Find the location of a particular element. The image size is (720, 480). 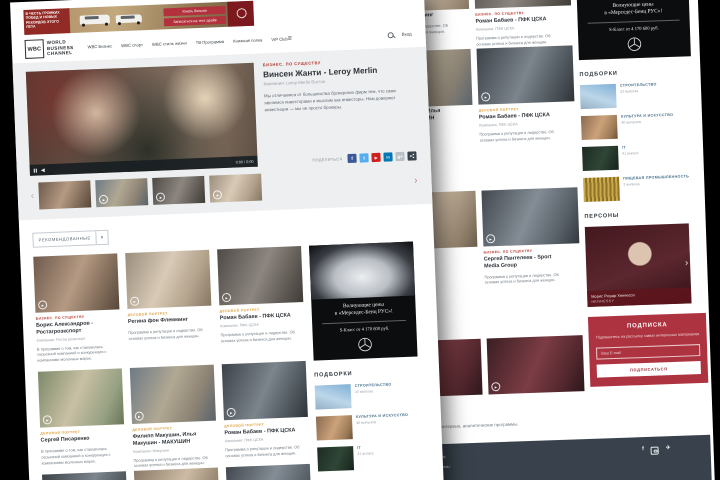

card-title: Сергей Пантелеев - Sport Media Group is located at coordinates (526, 262).